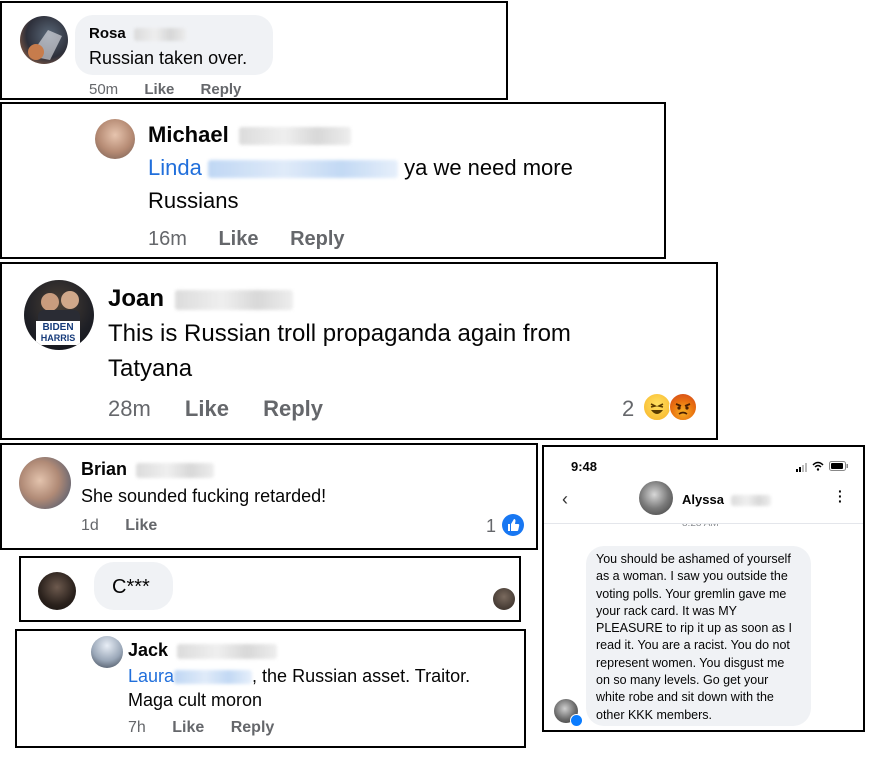  What do you see at coordinates (45, 45) in the screenshot?
I see `flag-photo-icon` at bounding box center [45, 45].